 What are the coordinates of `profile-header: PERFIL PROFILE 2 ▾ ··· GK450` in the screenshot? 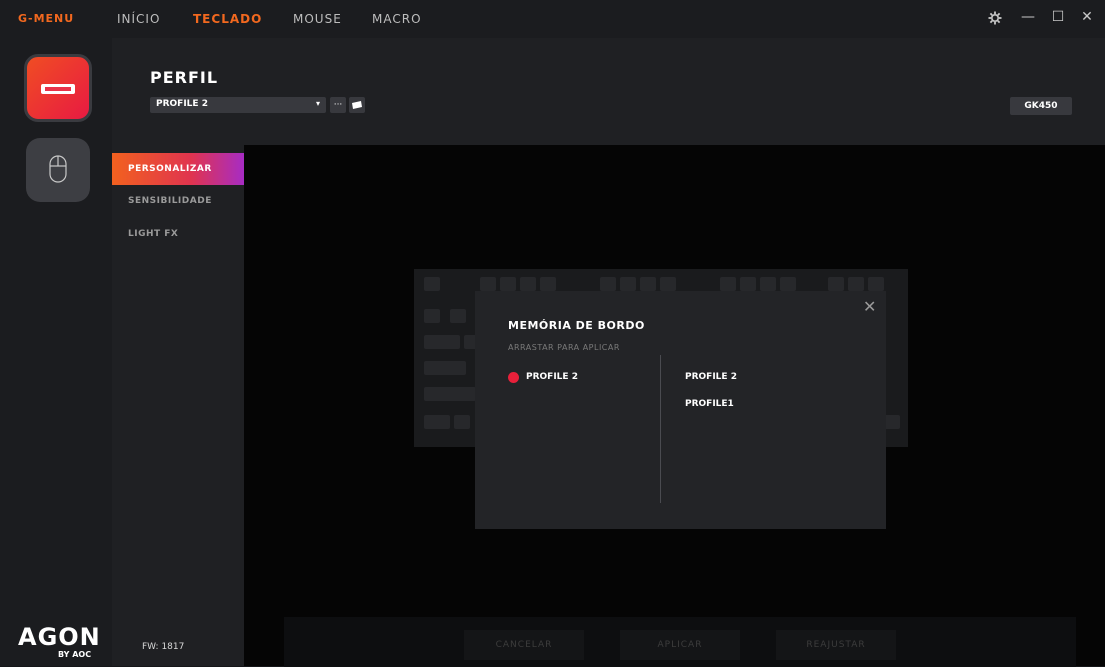 It's located at (608, 91).